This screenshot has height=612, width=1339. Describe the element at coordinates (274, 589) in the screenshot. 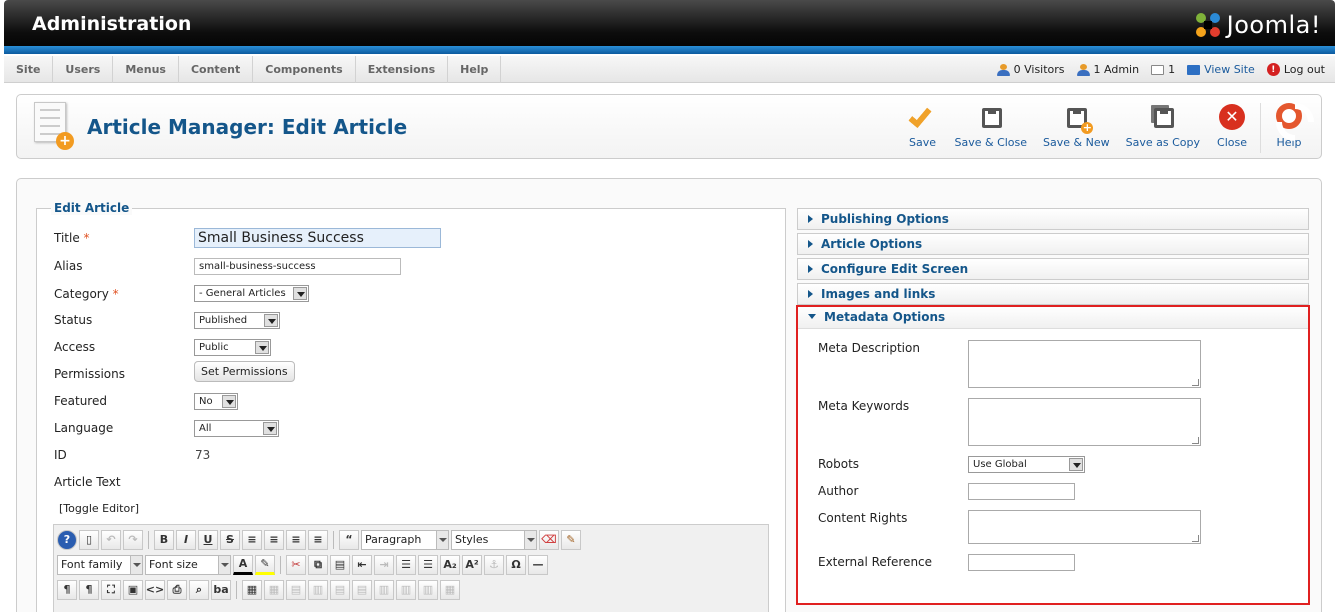

I see `table-delete-icon: ▦` at that location.